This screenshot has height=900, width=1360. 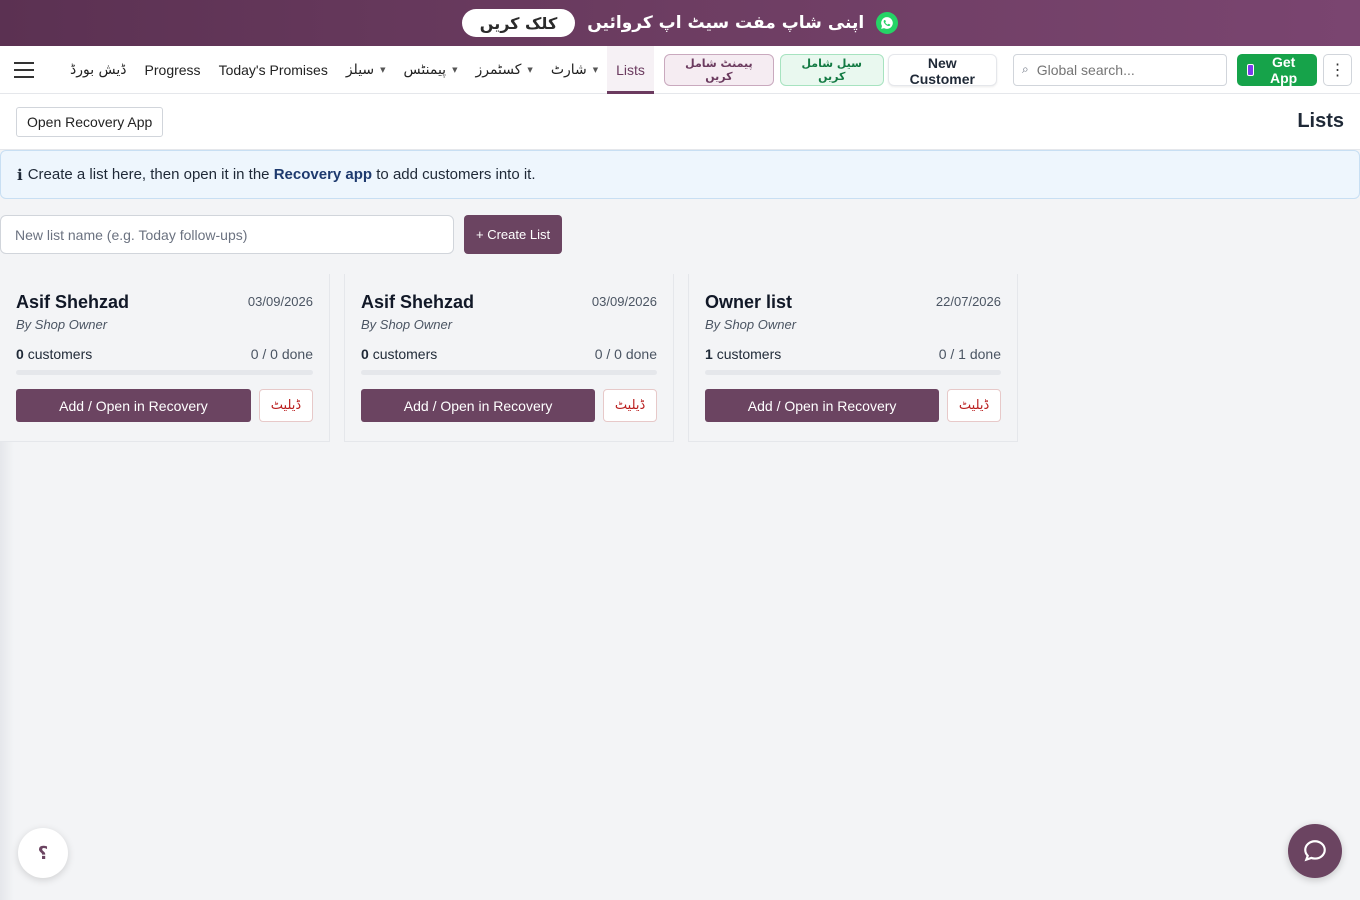 What do you see at coordinates (968, 301) in the screenshot?
I see `list-date: 22/07/2026` at bounding box center [968, 301].